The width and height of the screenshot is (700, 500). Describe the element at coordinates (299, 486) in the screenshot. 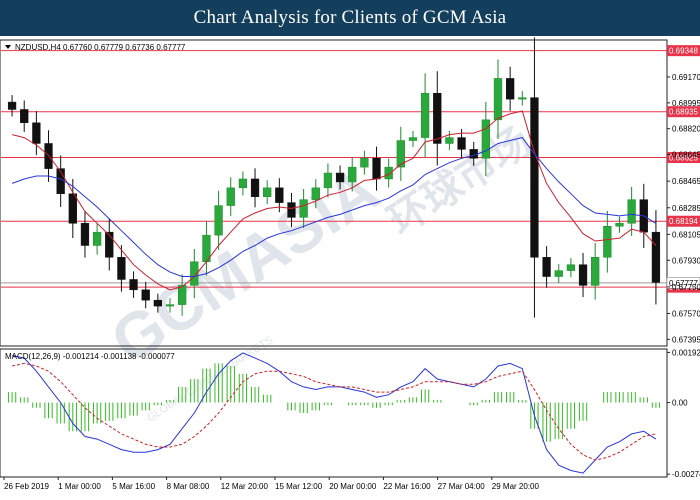

I see `x-tick-label: 15 Mar 12:00` at that location.